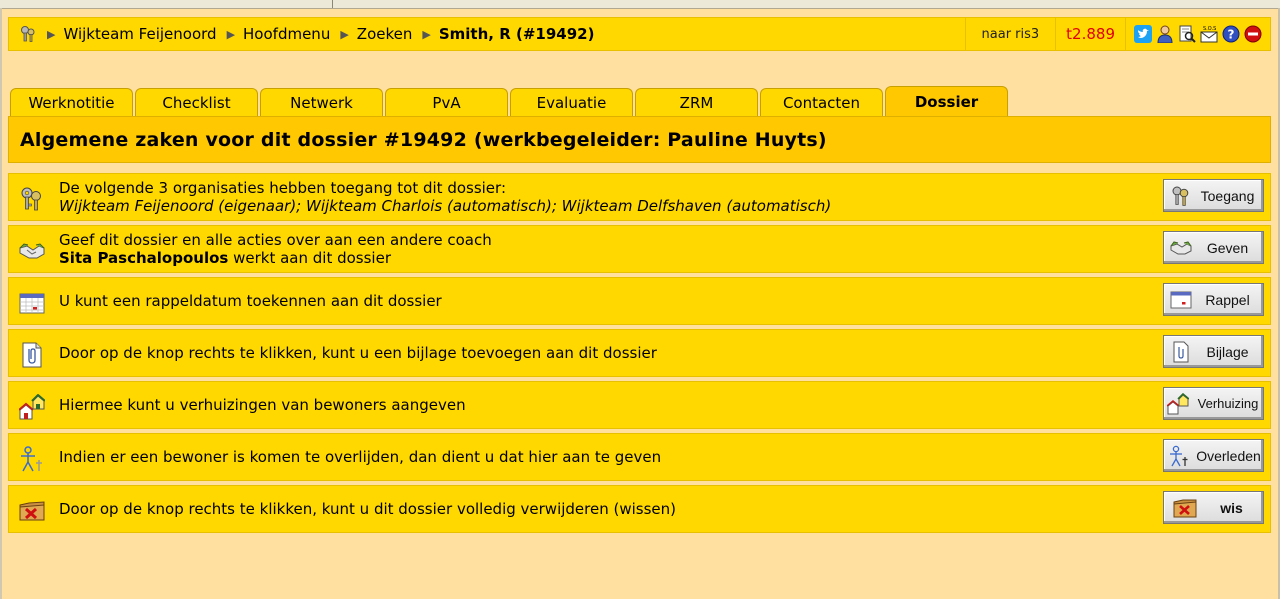 This screenshot has height=599, width=1280. I want to click on counter-display: t2.889, so click(1090, 34).